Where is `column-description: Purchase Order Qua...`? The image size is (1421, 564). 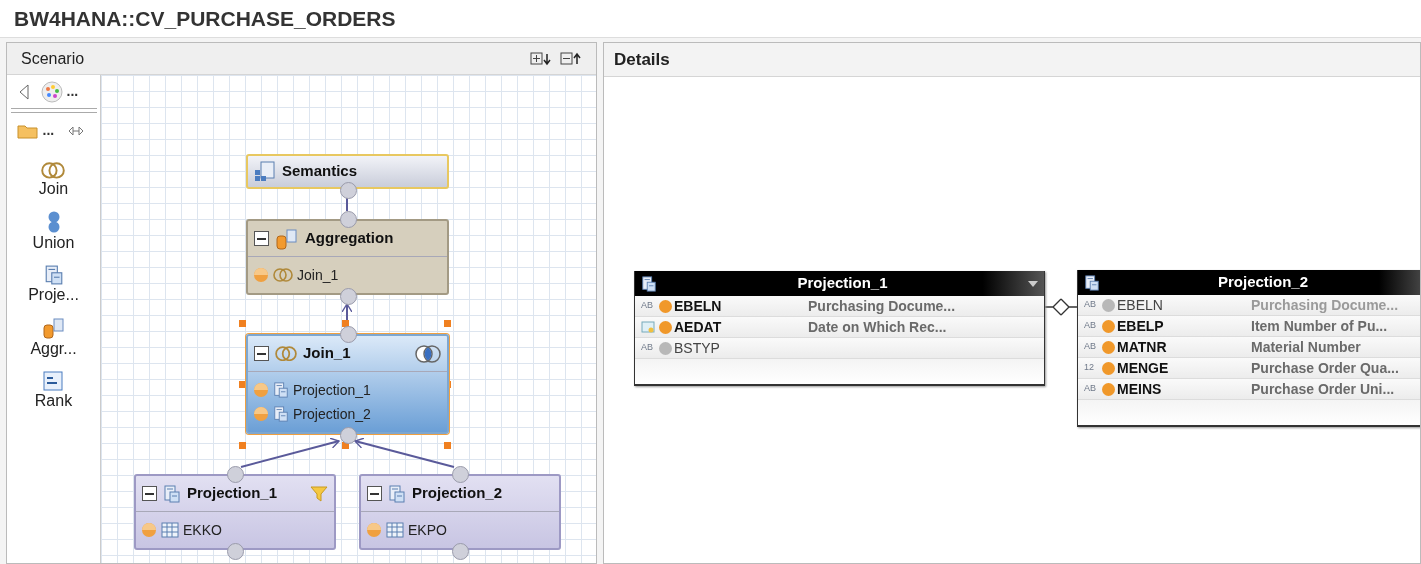
column-description: Purchase Order Qua... is located at coordinates (1325, 368).